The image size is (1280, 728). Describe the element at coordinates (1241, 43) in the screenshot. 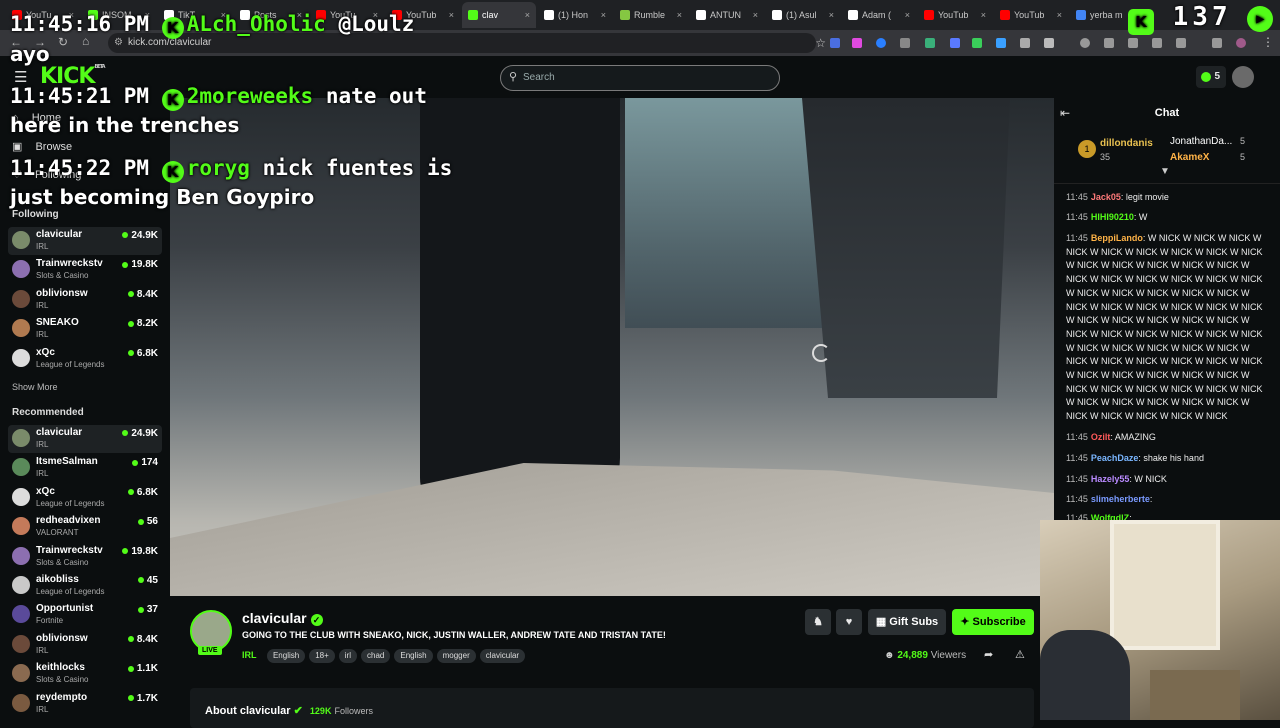

I see `profile-avatar-icon` at that location.